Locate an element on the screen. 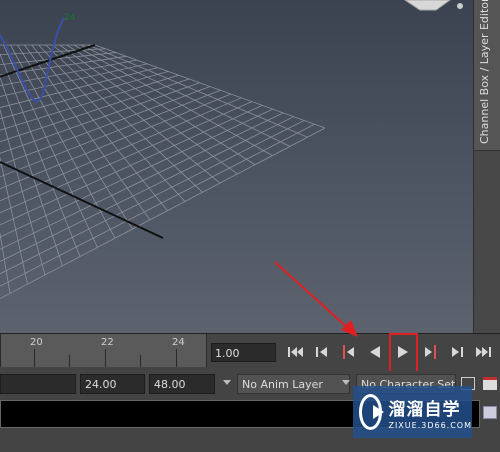  watermark-logo-icon is located at coordinates (372, 412).